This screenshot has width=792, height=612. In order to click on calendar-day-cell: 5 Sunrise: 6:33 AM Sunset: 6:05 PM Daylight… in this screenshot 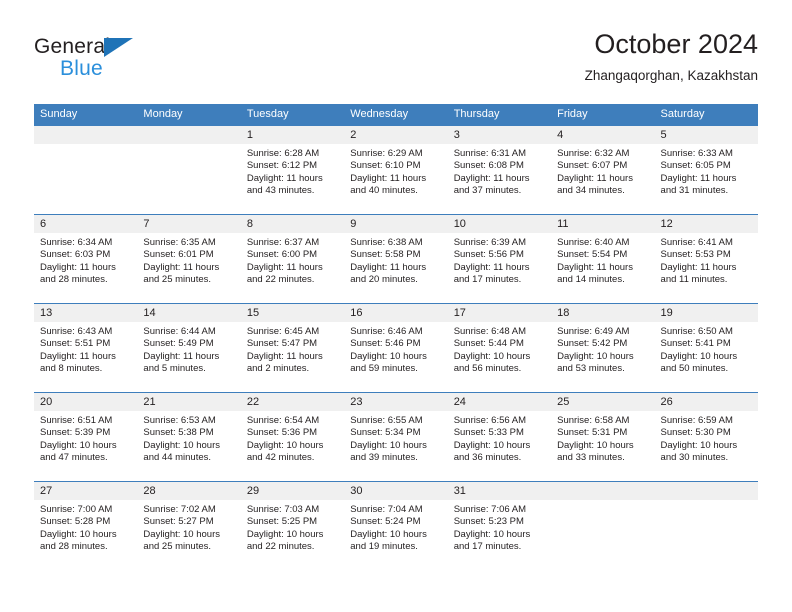, I will do `click(706, 170)`.